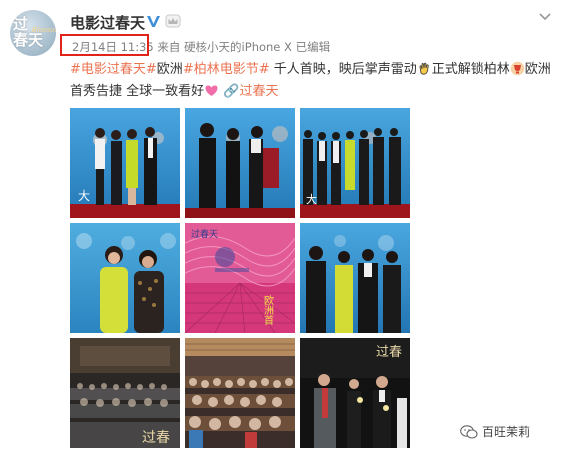  What do you see at coordinates (343, 69) in the screenshot?
I see `post-text-1: 千人首映，映后掌声雷动` at bounding box center [343, 69].